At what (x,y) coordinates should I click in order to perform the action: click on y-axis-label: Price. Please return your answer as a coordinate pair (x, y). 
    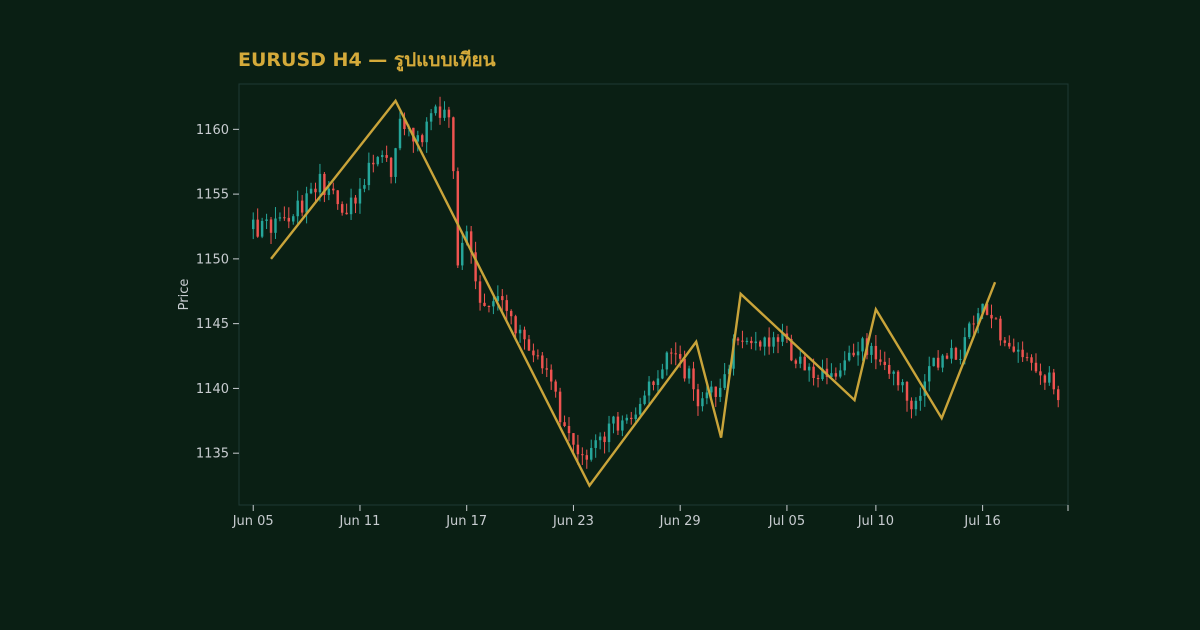
    Looking at the image, I should click on (184, 295).